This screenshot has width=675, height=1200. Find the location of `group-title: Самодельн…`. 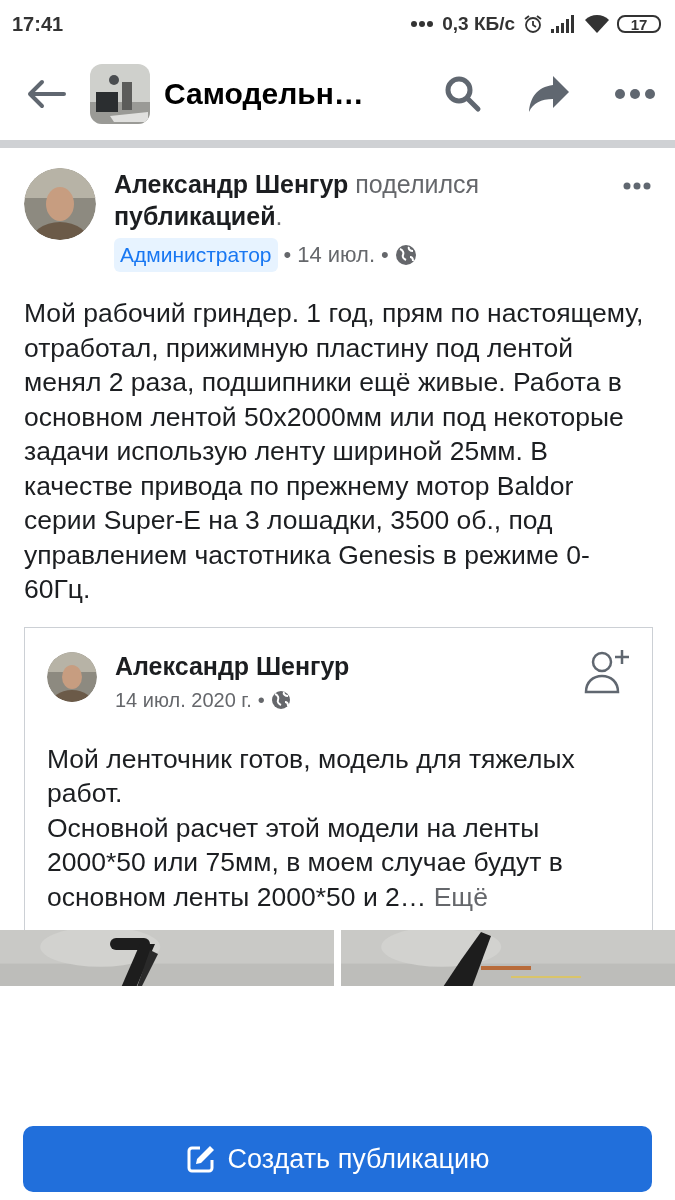

group-title: Самодельн… is located at coordinates (264, 94).